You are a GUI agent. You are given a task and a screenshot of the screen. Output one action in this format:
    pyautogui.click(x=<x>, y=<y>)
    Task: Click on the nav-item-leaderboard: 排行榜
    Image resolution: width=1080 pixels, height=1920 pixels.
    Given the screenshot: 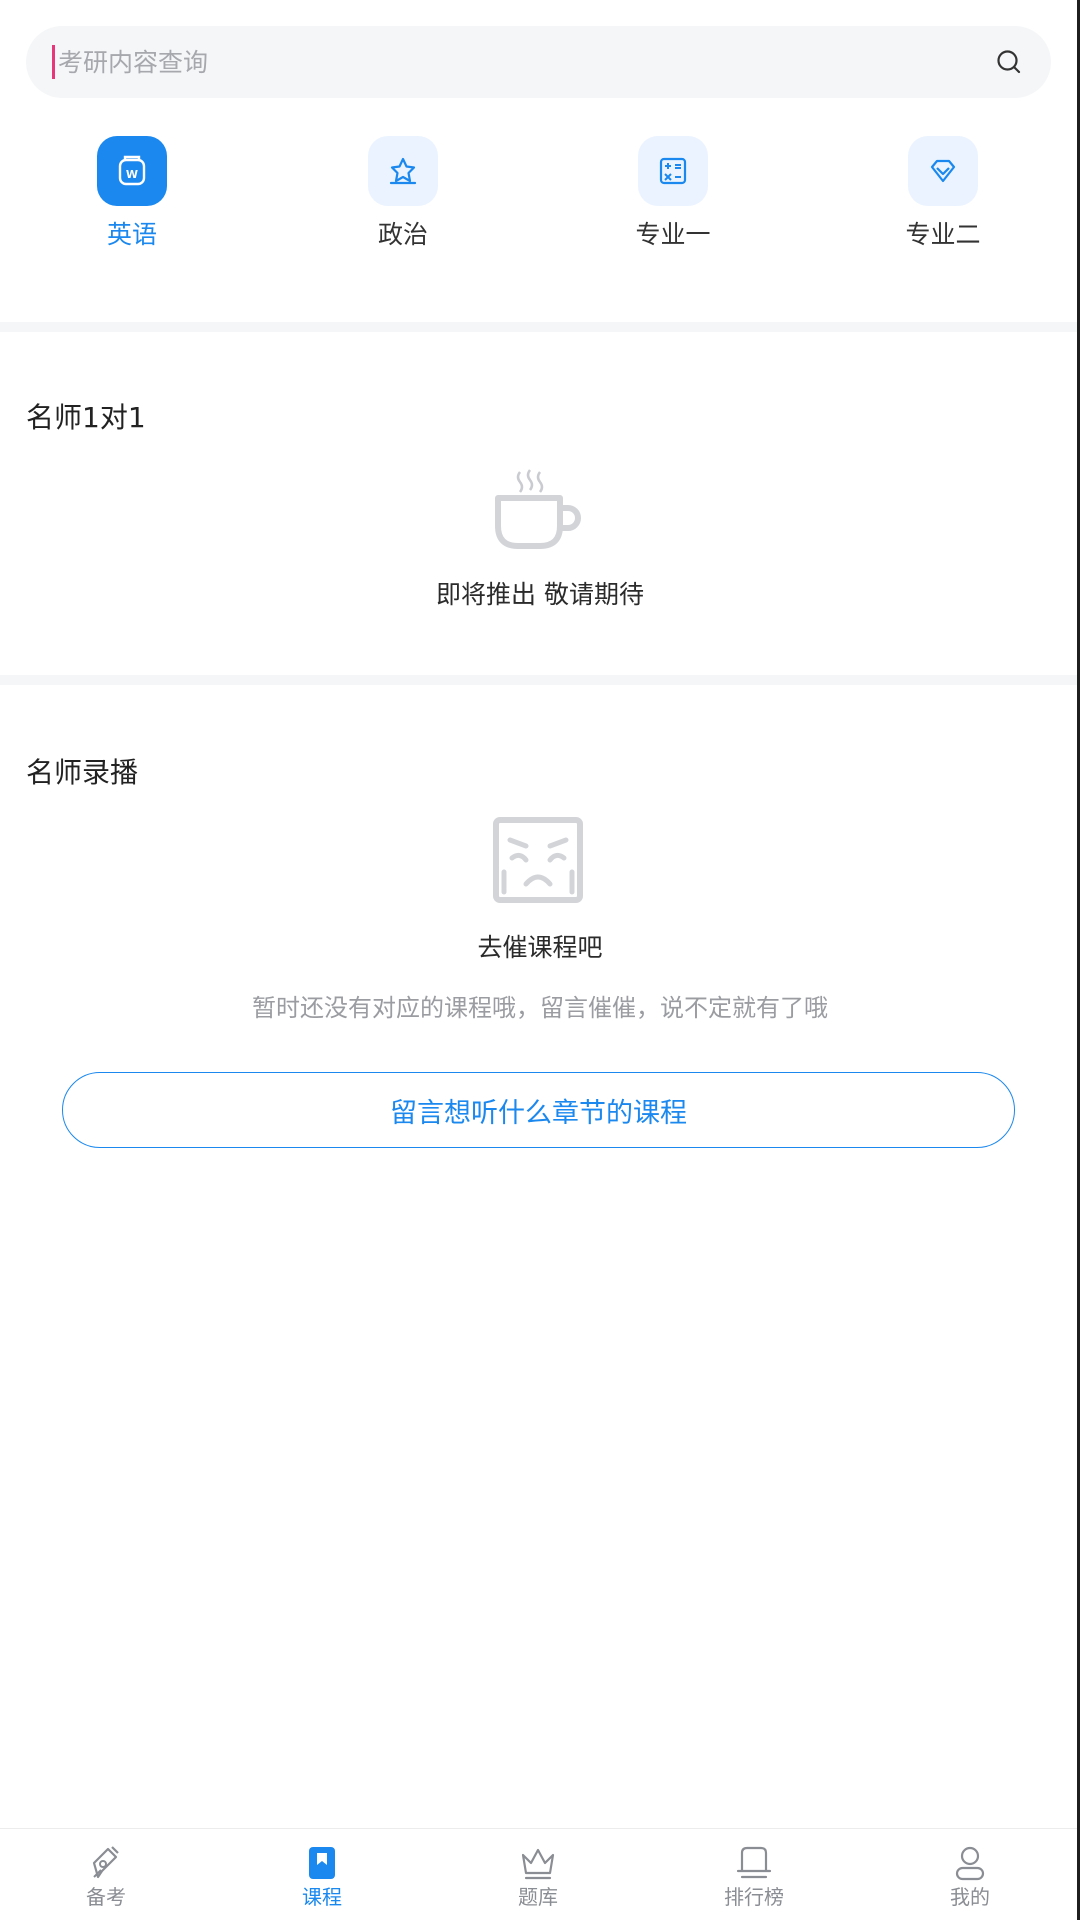 What is the action you would take?
    pyautogui.click(x=754, y=1874)
    